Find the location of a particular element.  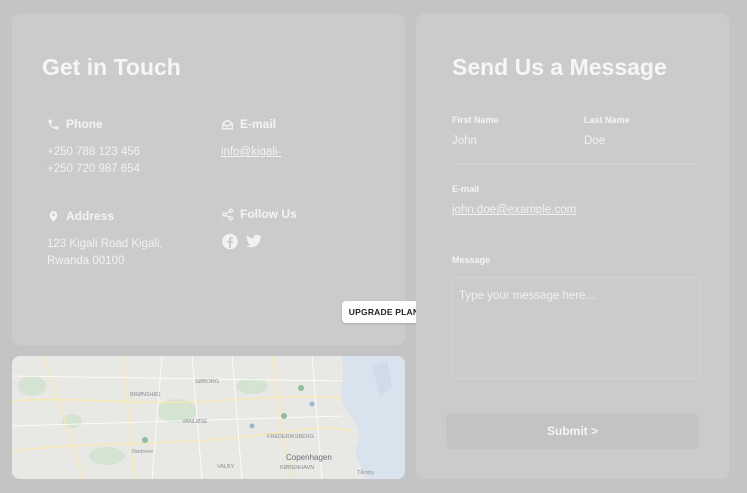

address-label: Address is located at coordinates (90, 216).